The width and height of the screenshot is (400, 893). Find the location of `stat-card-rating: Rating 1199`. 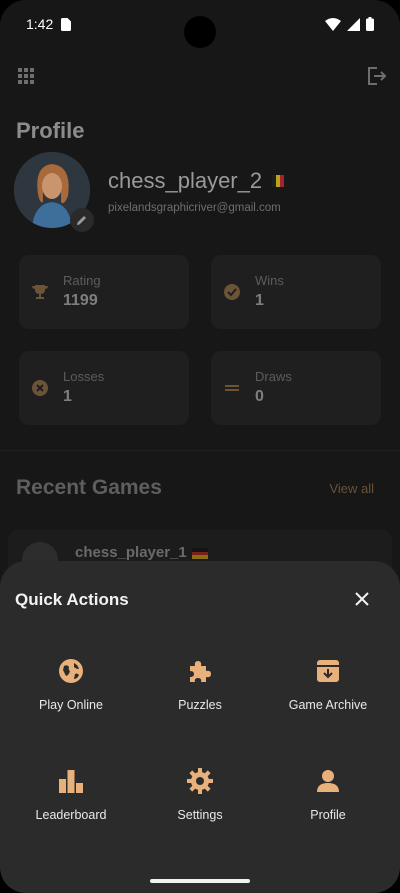

stat-card-rating: Rating 1199 is located at coordinates (104, 292).